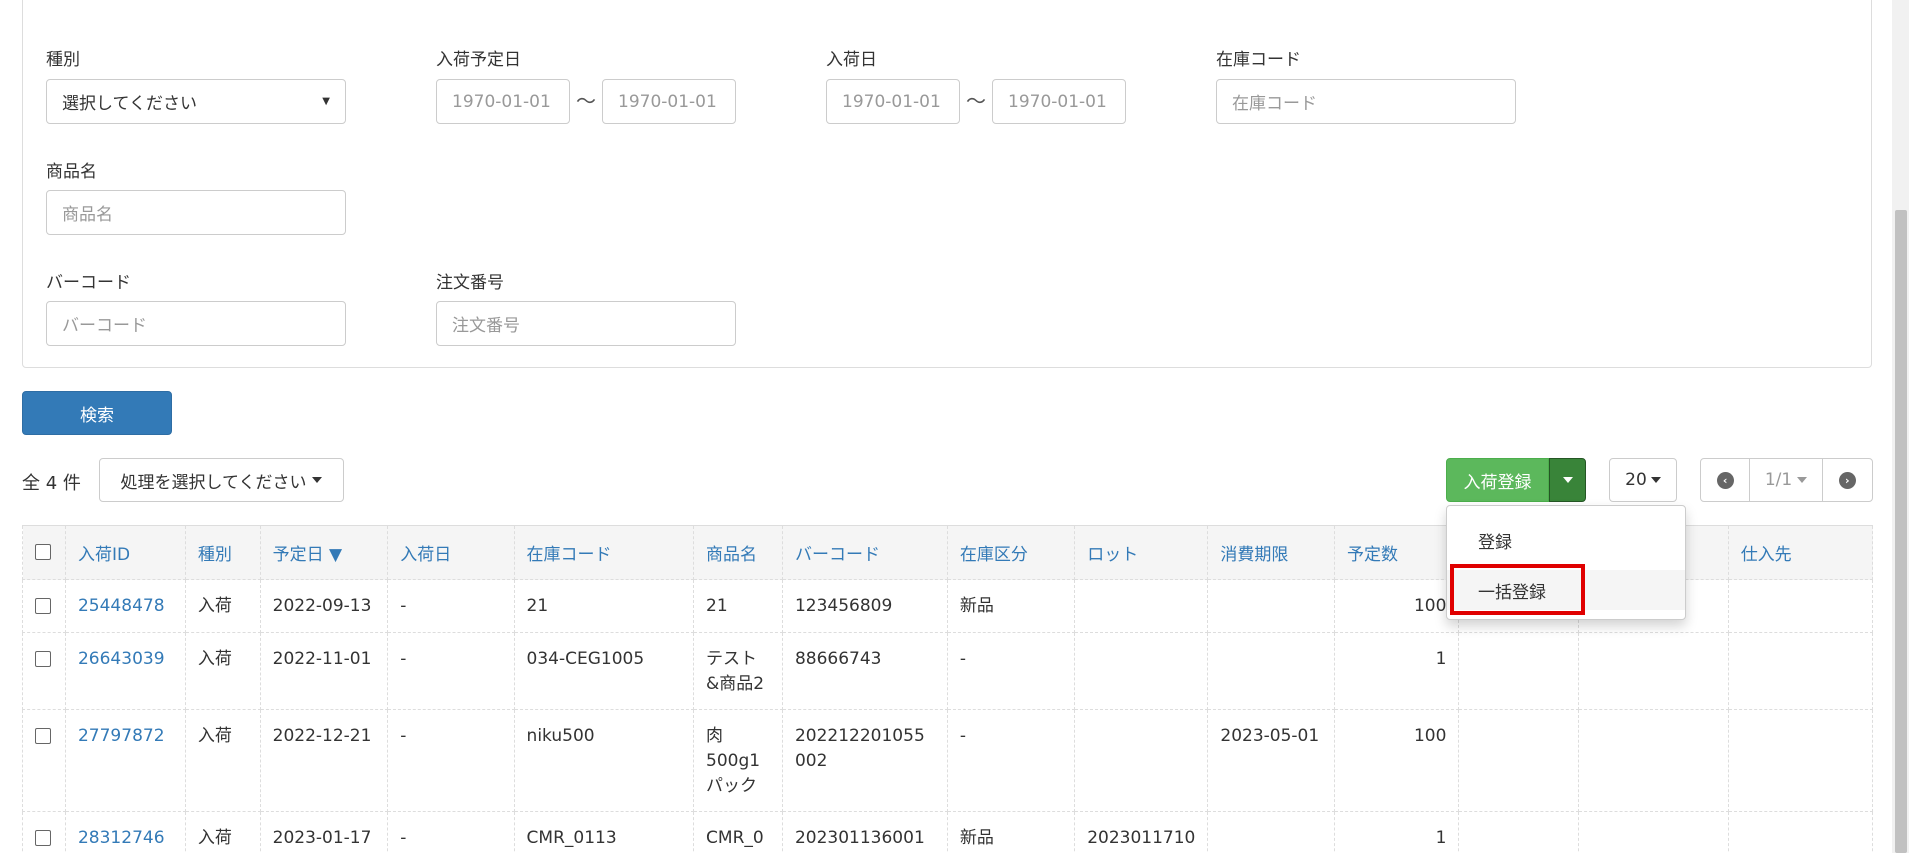  What do you see at coordinates (1141, 832) in the screenshot?
I see `table-cell: 2023011710` at bounding box center [1141, 832].